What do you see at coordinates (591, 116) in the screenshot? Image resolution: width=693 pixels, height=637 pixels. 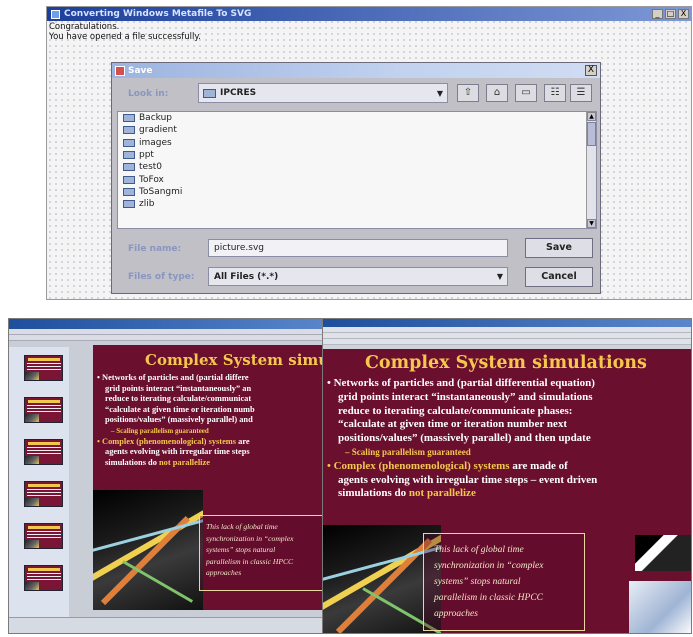 I see `scroll-up-icon: ▲` at bounding box center [591, 116].